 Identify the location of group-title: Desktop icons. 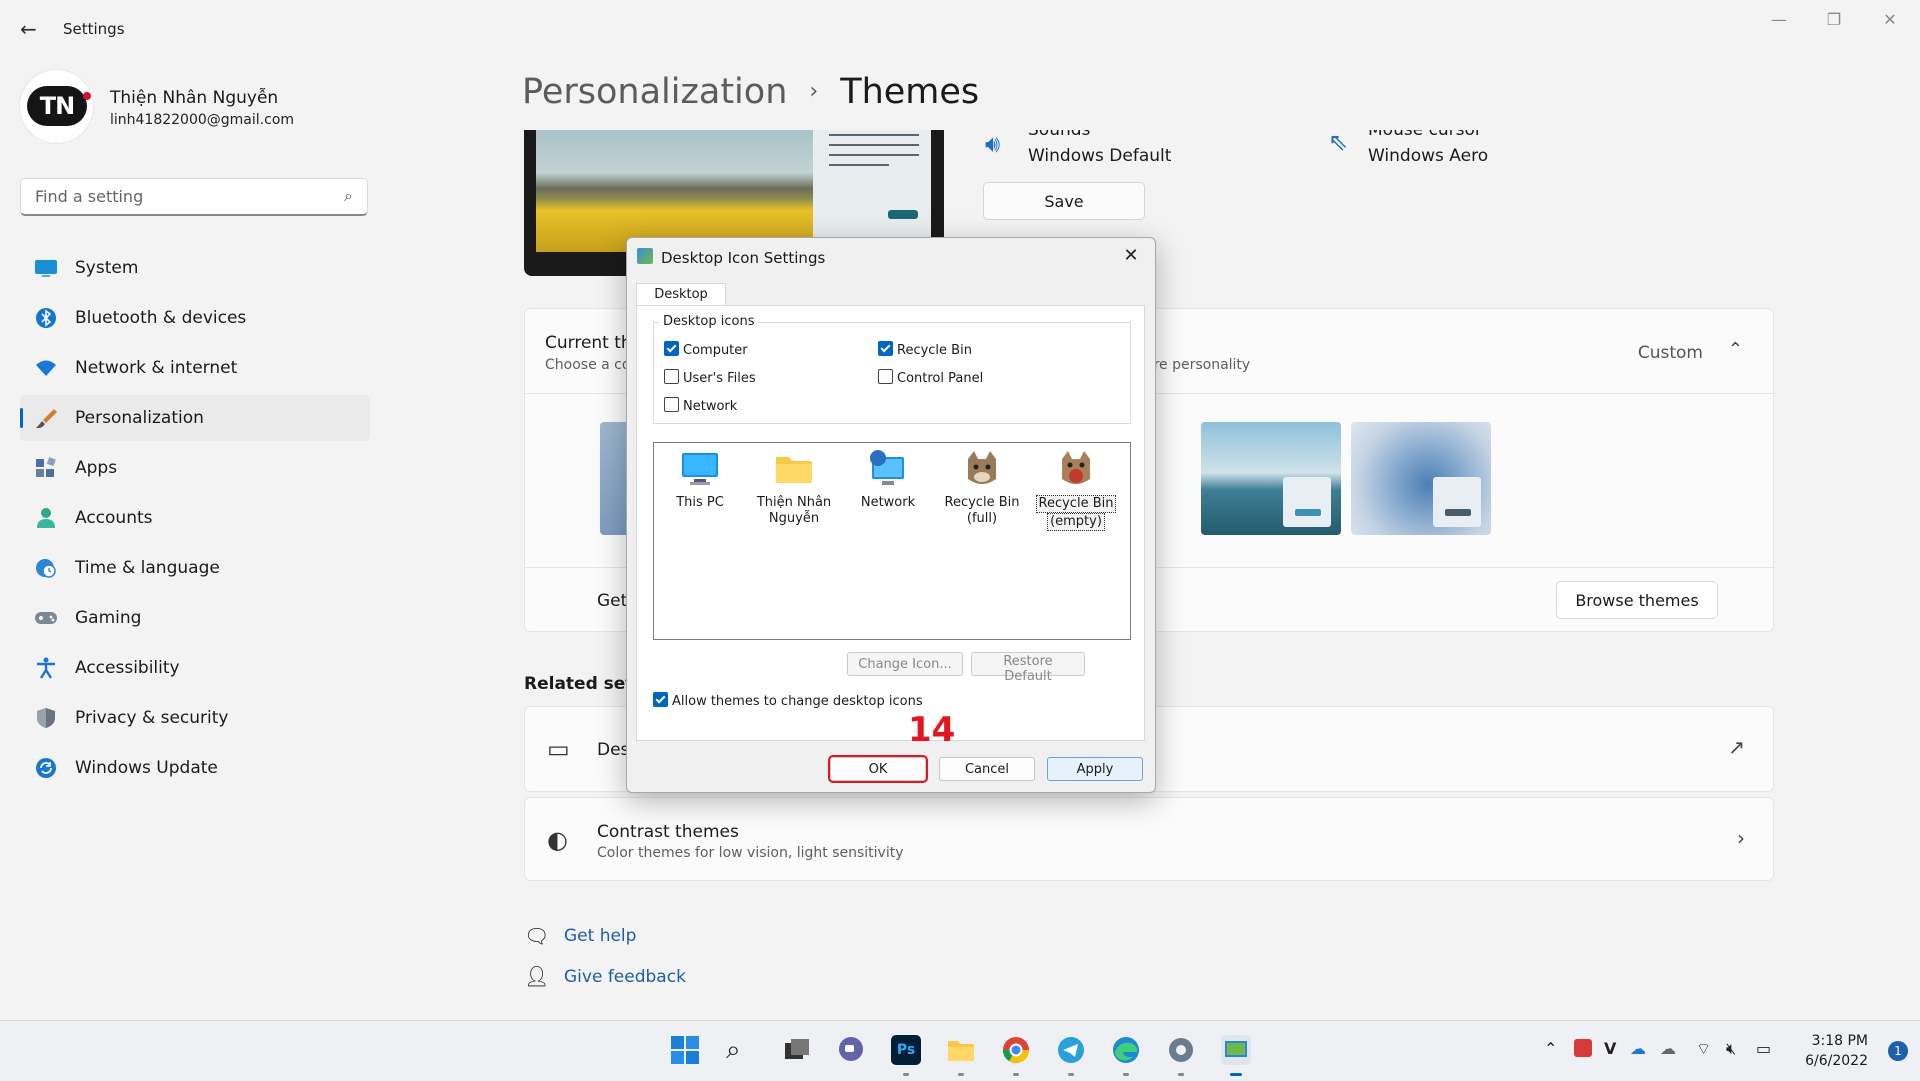
(709, 321).